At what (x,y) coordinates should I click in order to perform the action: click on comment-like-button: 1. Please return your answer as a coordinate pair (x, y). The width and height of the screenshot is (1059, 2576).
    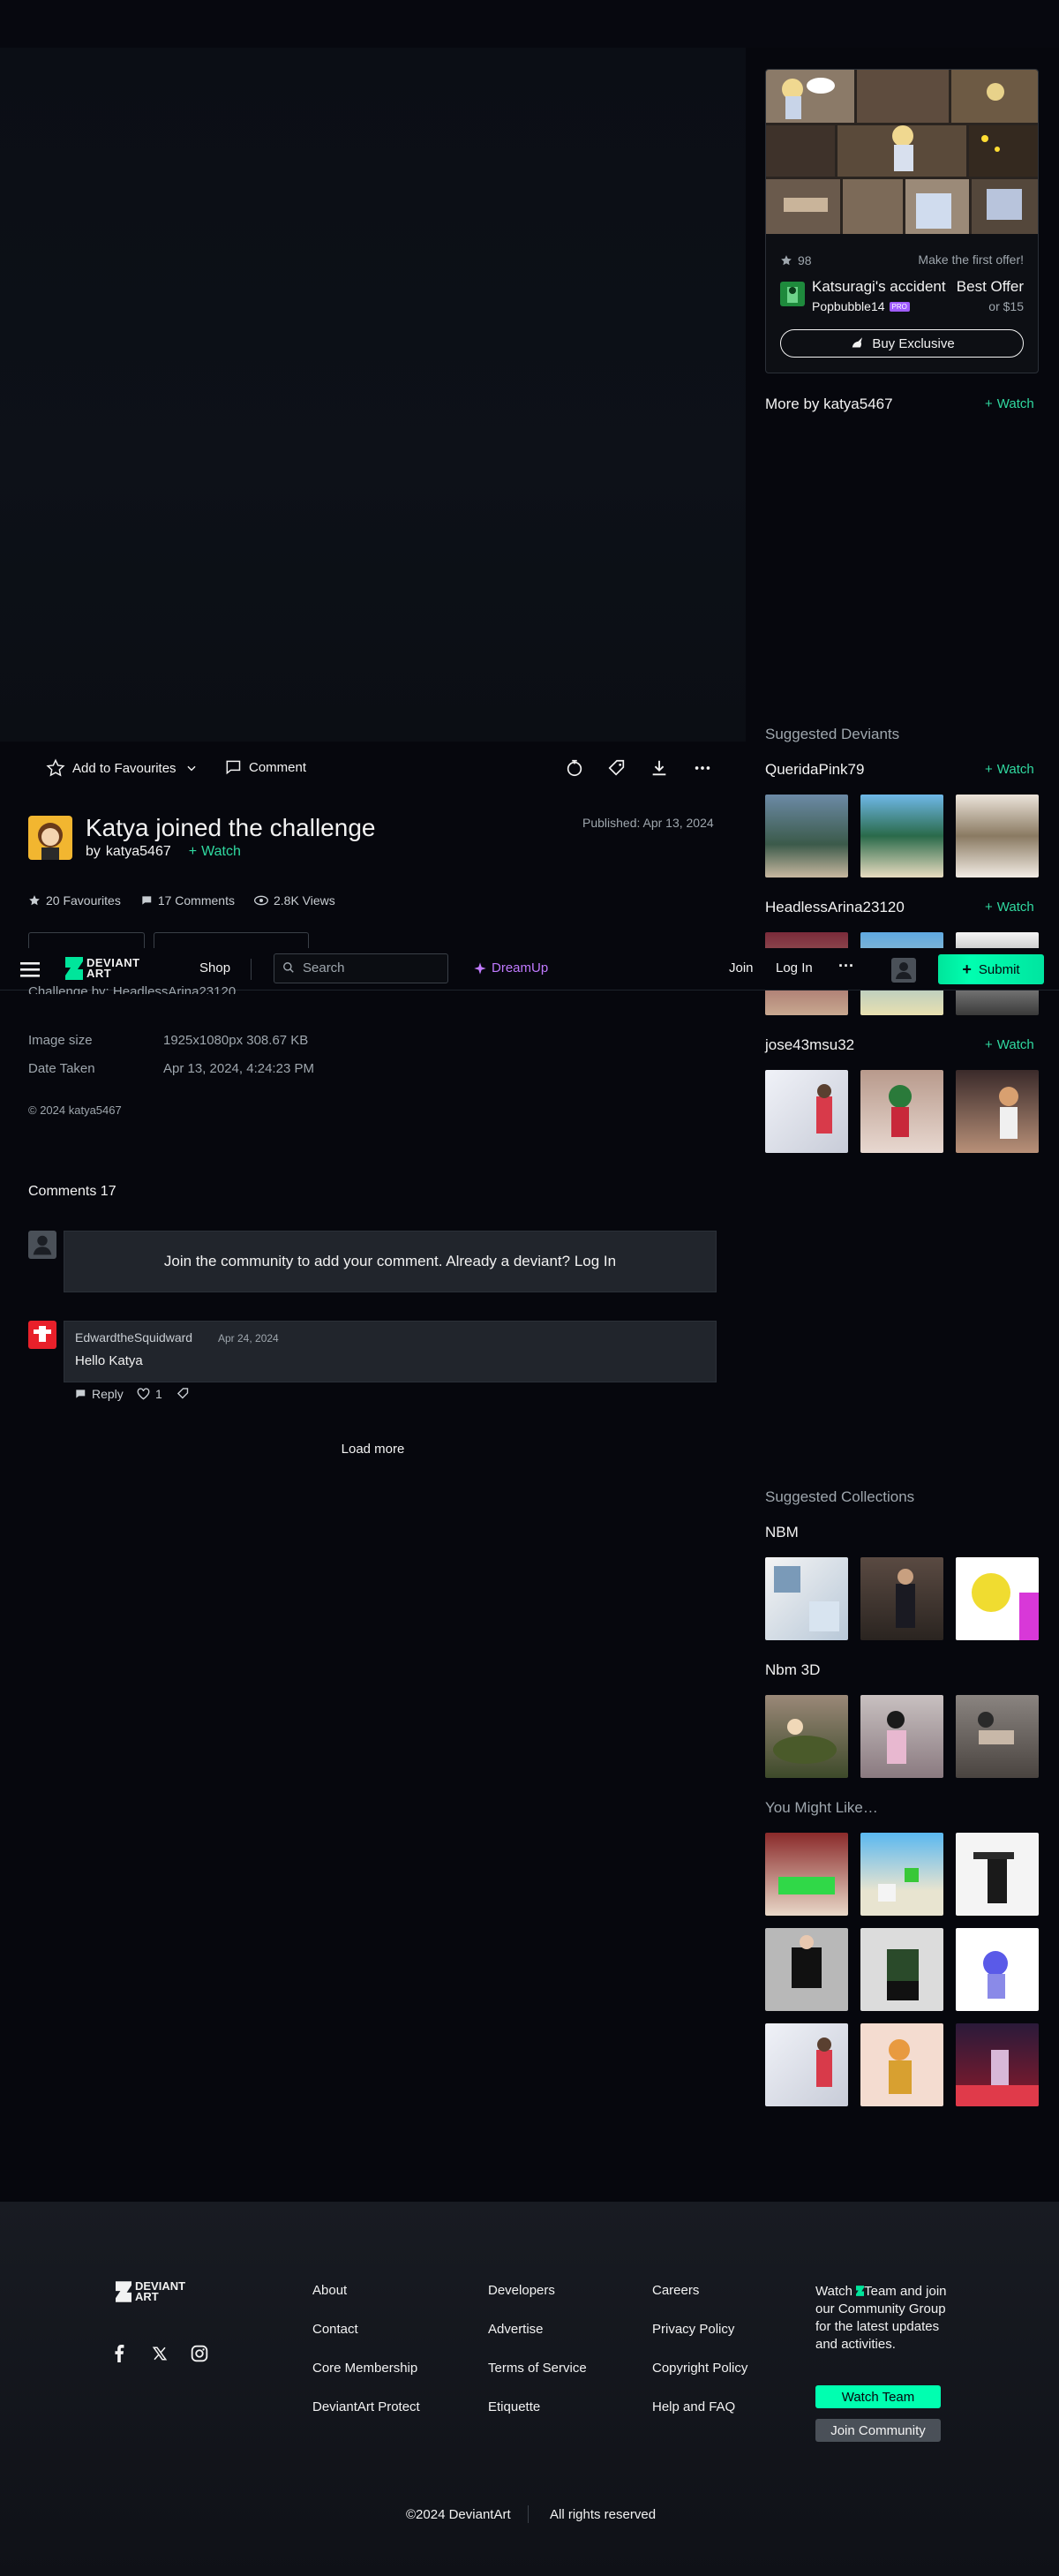
    Looking at the image, I should click on (149, 1394).